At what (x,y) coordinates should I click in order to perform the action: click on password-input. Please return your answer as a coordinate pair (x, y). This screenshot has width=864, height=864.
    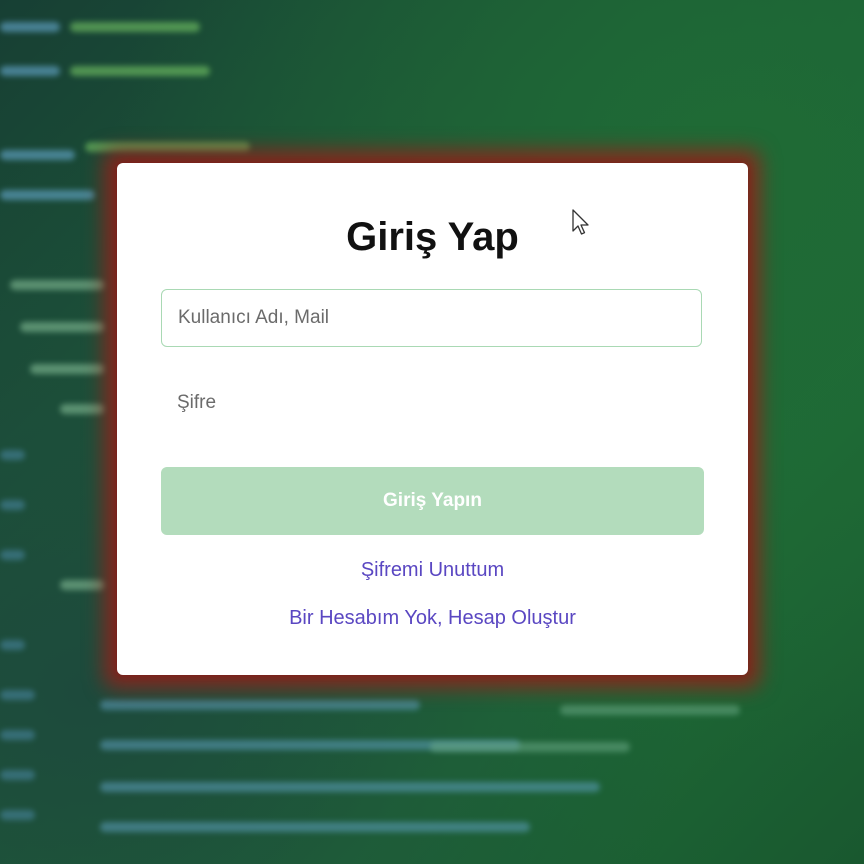
    Looking at the image, I should click on (431, 403).